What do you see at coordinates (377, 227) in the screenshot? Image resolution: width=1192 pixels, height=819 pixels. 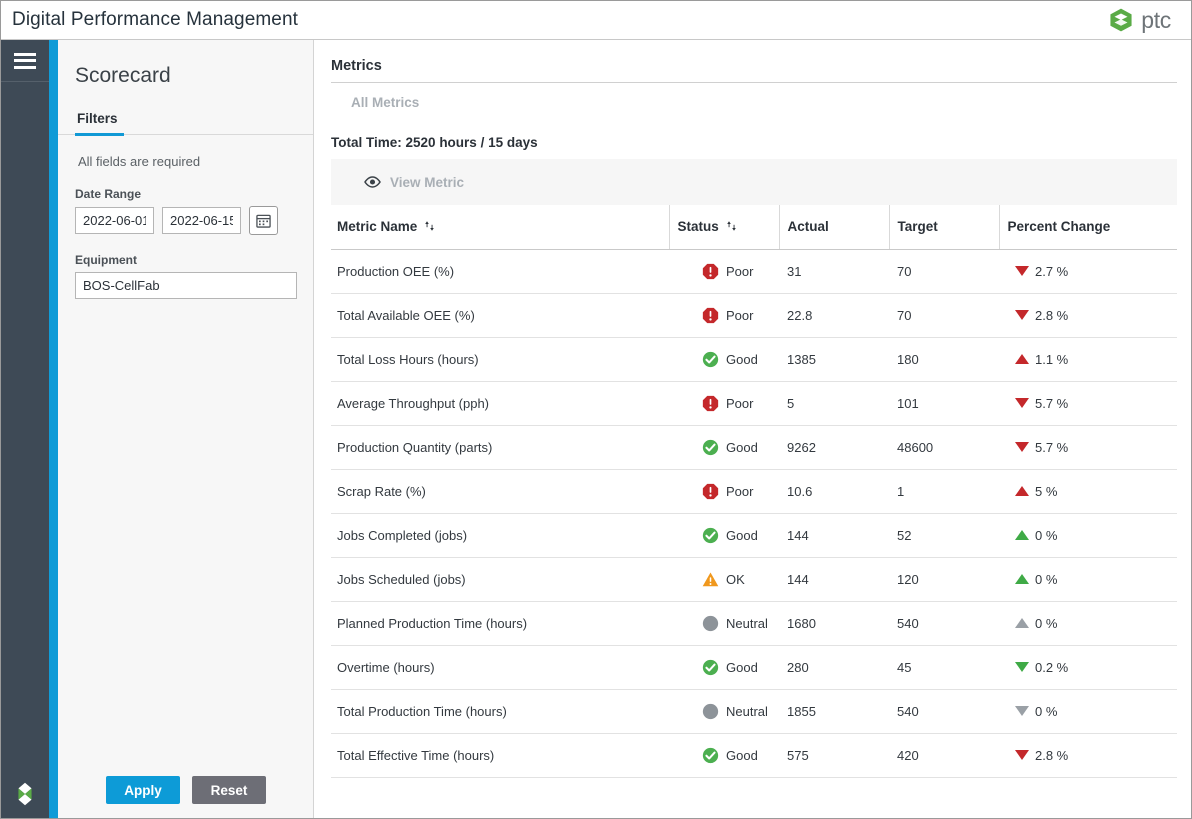 I see `column-header-metric-name-label: Metric Name` at bounding box center [377, 227].